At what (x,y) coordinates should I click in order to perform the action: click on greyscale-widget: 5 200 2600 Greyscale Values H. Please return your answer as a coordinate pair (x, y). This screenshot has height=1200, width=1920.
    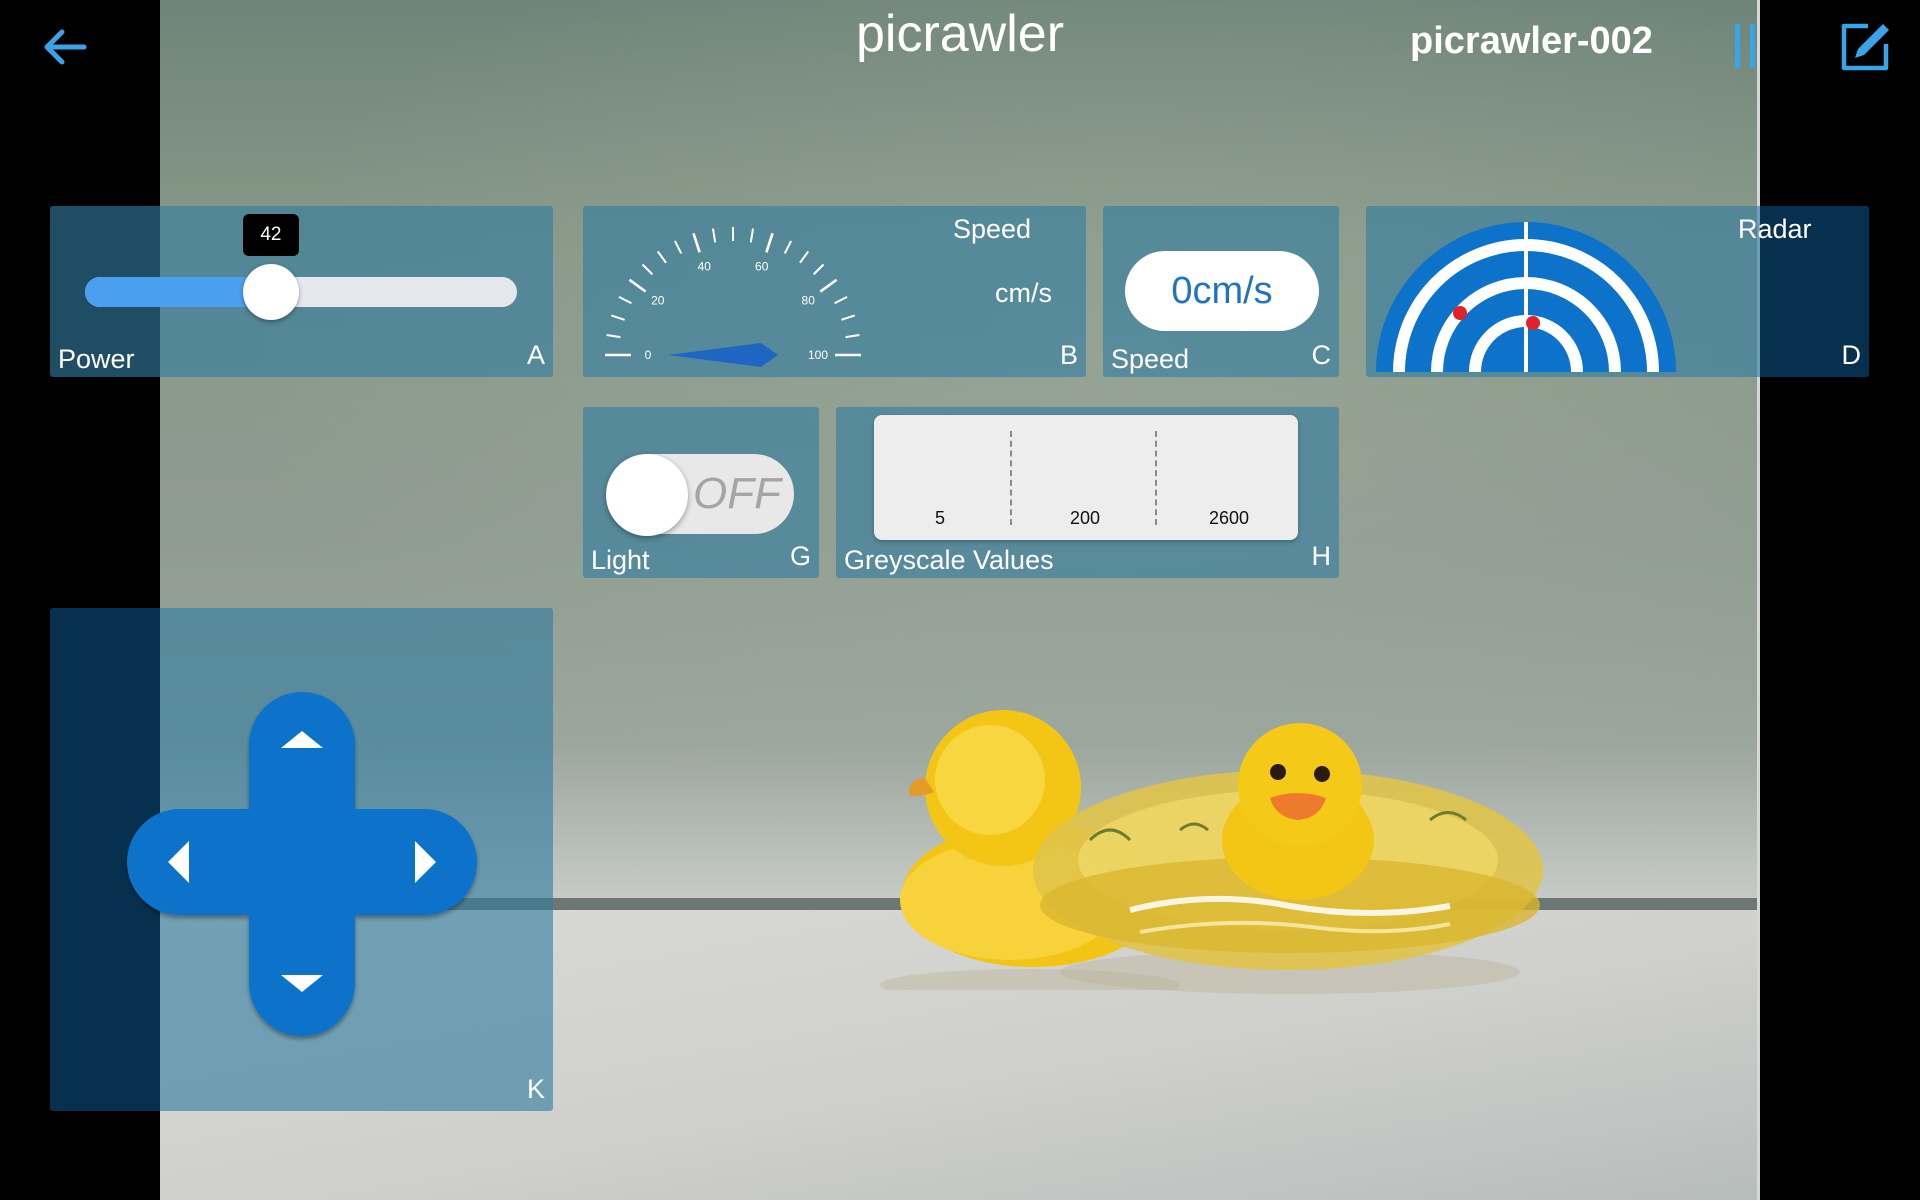
    Looking at the image, I should click on (1087, 492).